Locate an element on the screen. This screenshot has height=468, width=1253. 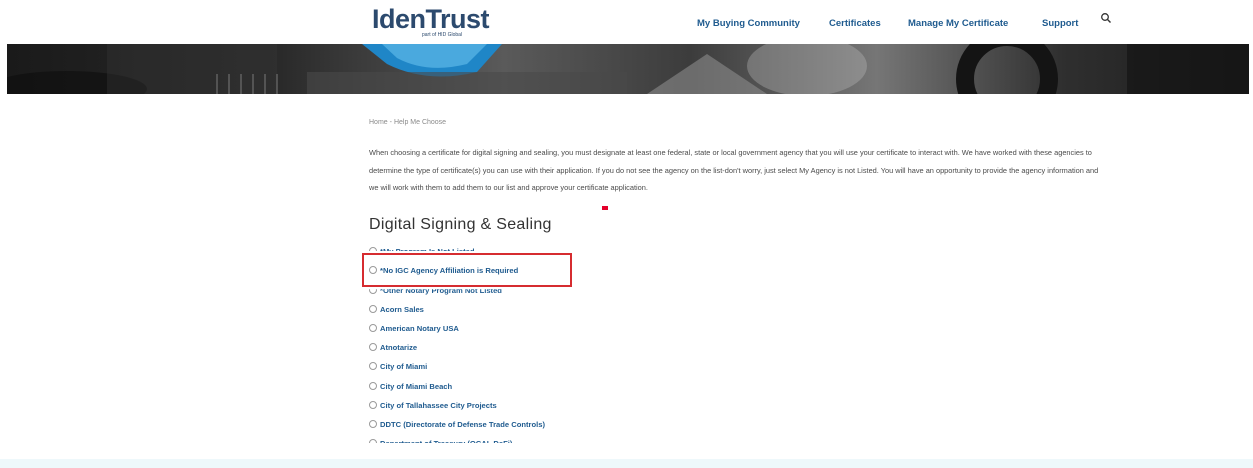
option-department-of-treasury: Department of Treasury (OCAL DeFi) is located at coordinates (441, 442).